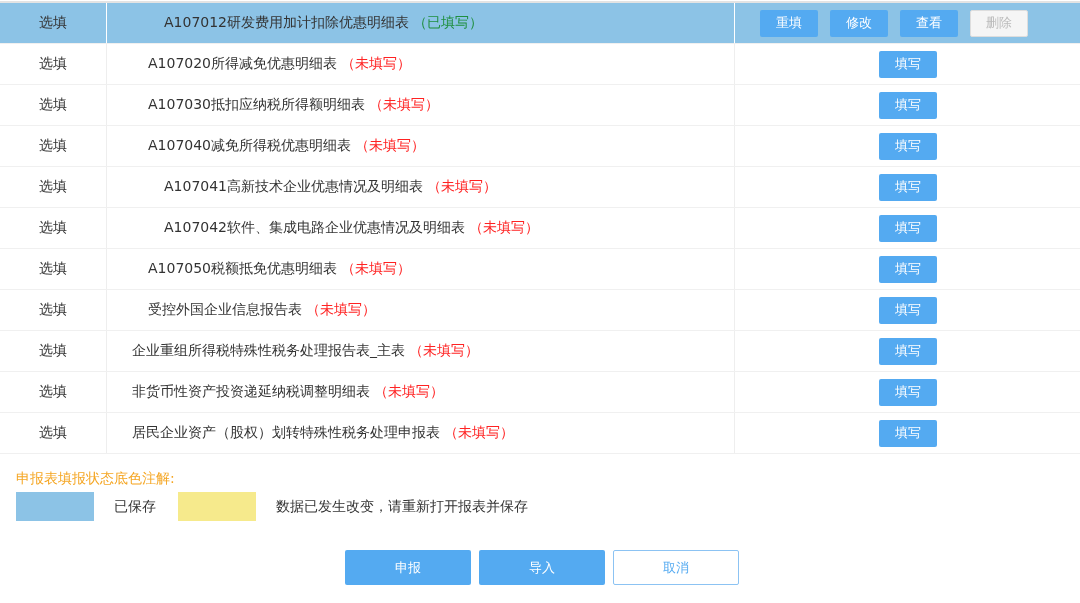 Image resolution: width=1080 pixels, height=603 pixels. Describe the element at coordinates (257, 105) in the screenshot. I see `form-name: A107030抵扣应纳税所得额明细表` at that location.